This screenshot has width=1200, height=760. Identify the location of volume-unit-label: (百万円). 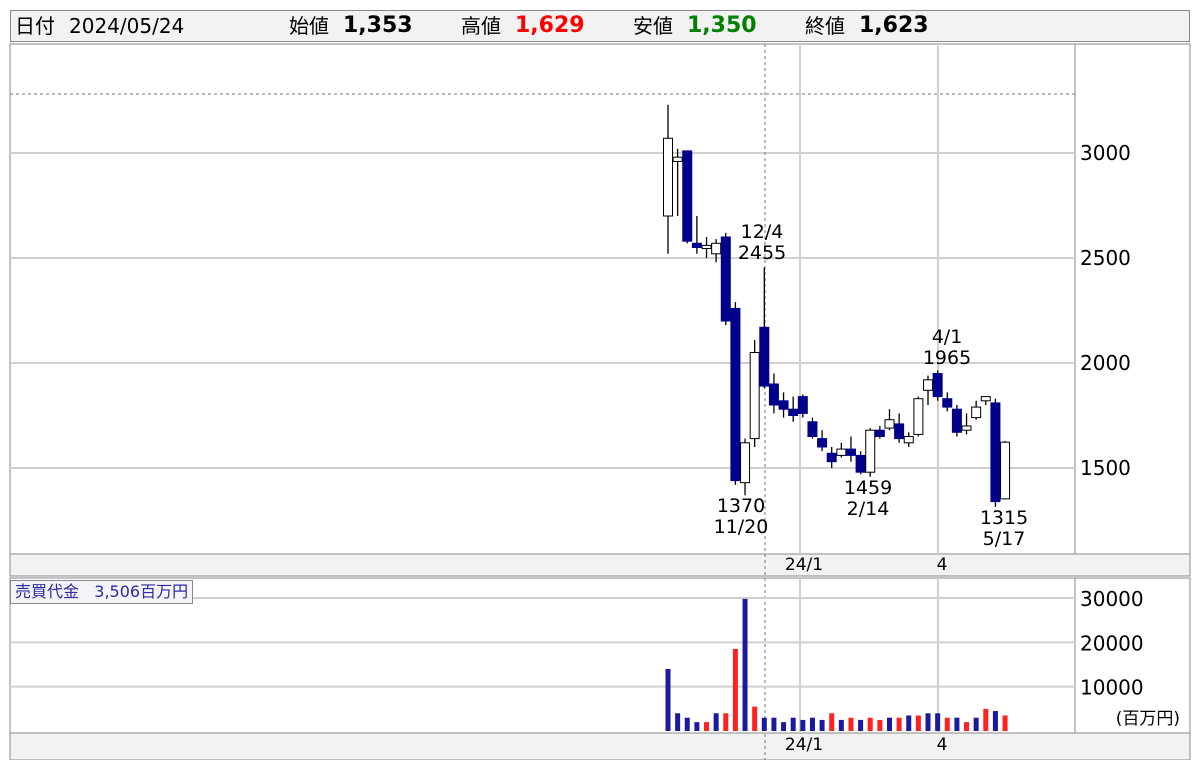
(1148, 719).